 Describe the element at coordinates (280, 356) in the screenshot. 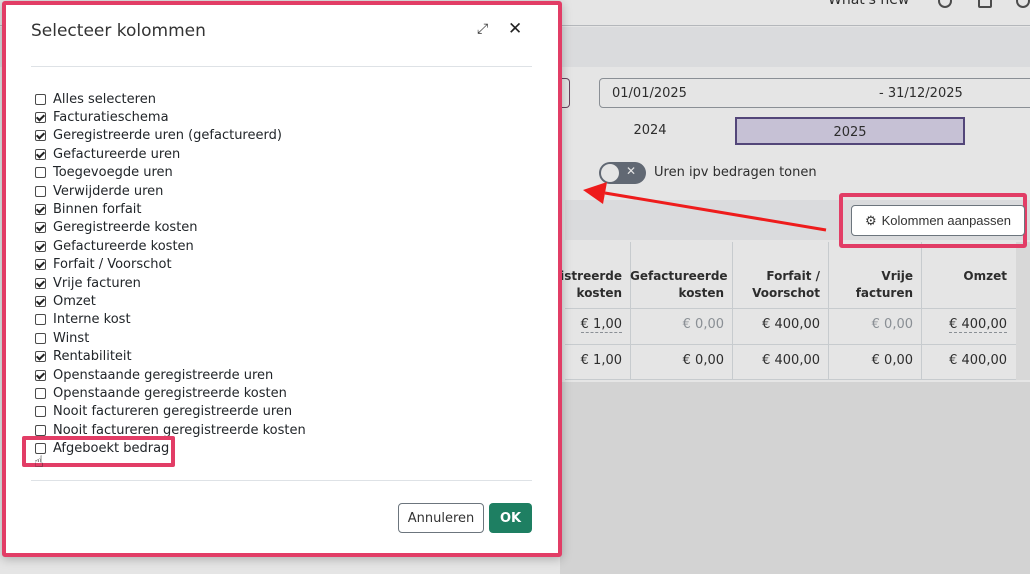

I see `column-option: Rentabiliteit` at that location.